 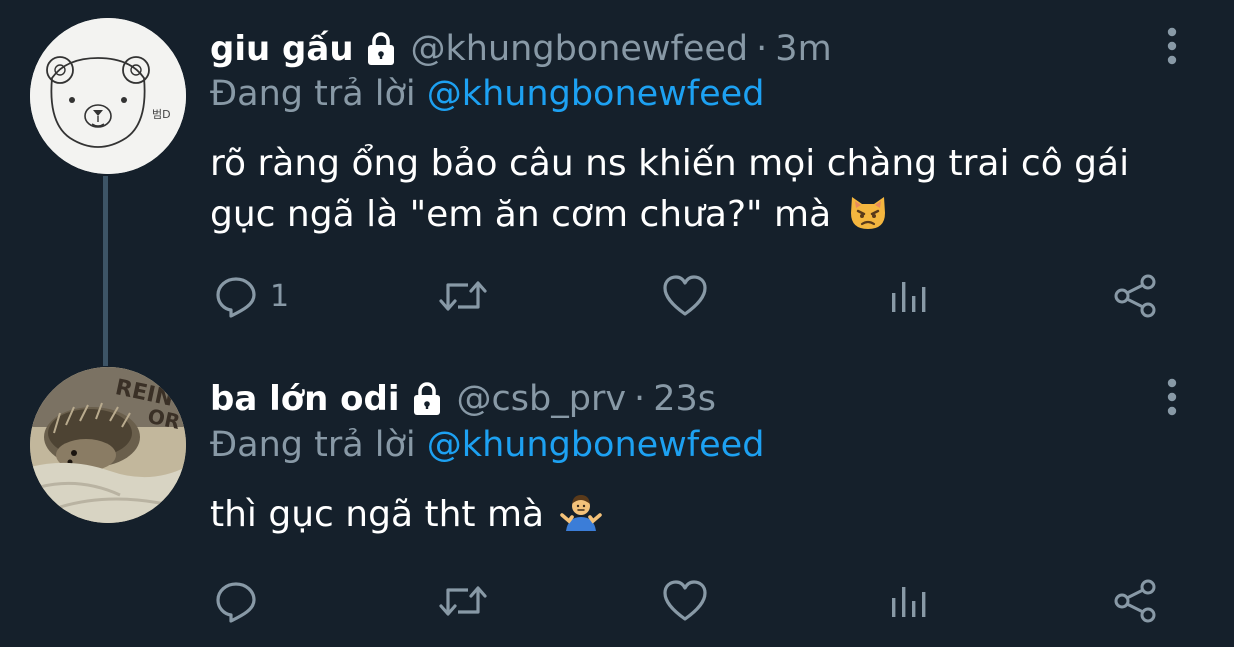 I want to click on hedgehog-photo-avatar: REIN OR, so click(x=108, y=445).